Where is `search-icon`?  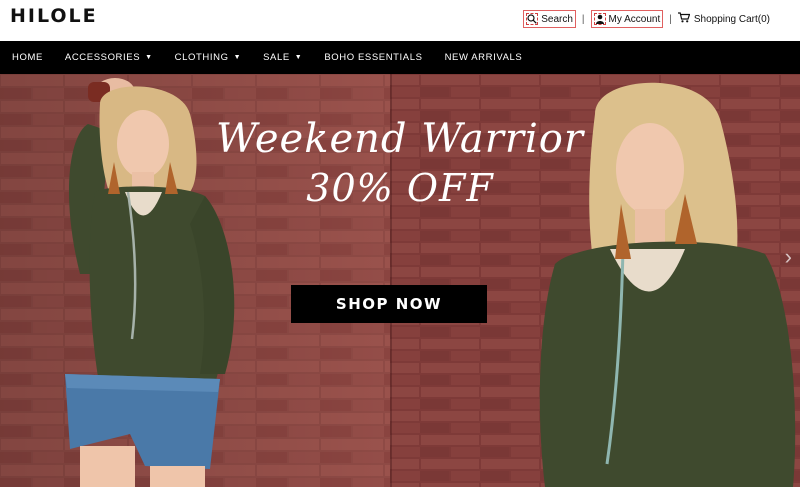
search-icon is located at coordinates (532, 19).